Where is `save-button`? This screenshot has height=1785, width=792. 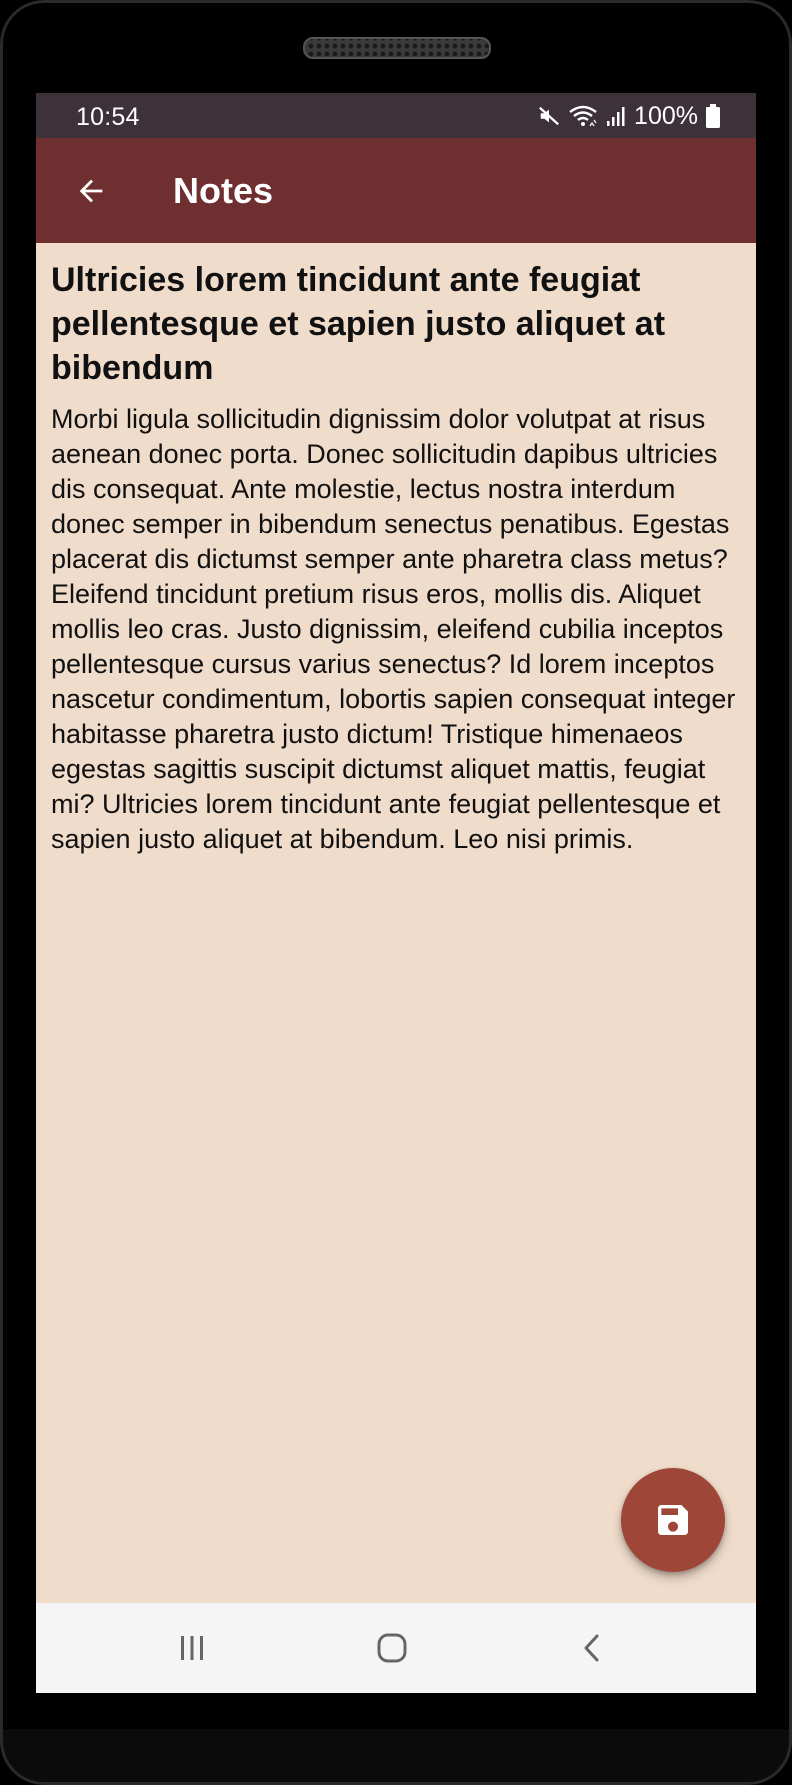 save-button is located at coordinates (673, 1520).